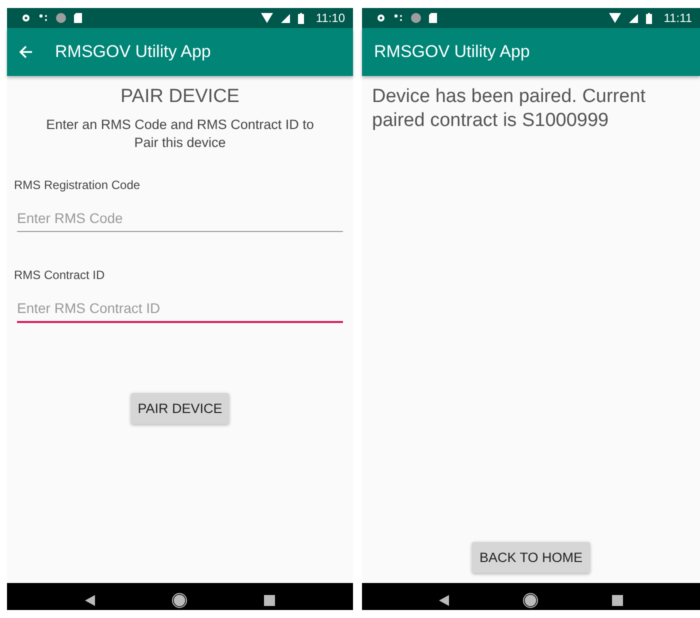  I want to click on pair-device-button: PAIR DEVICE, so click(180, 408).